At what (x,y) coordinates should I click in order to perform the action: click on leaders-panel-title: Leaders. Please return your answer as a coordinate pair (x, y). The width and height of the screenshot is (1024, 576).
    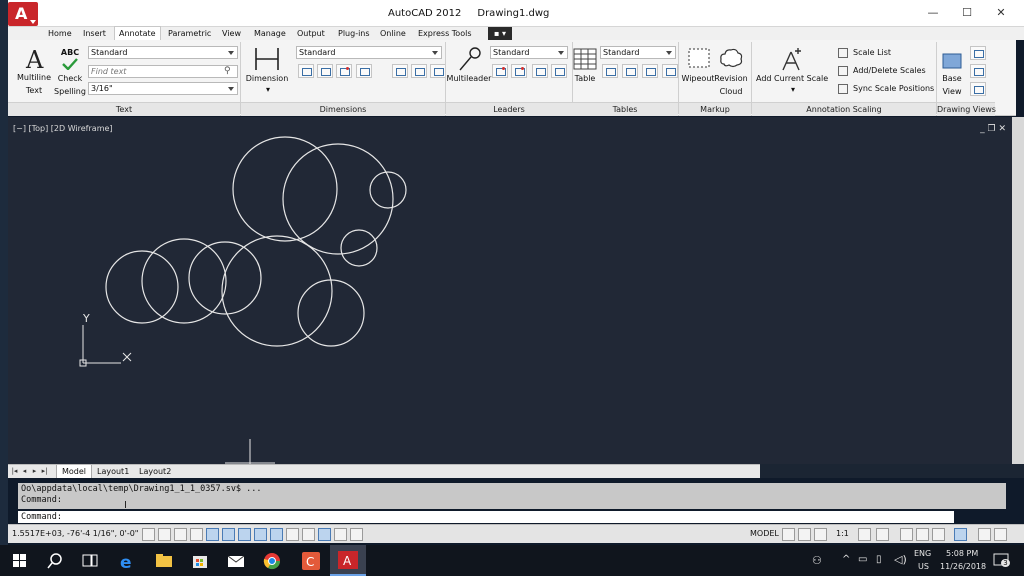
    Looking at the image, I should click on (509, 109).